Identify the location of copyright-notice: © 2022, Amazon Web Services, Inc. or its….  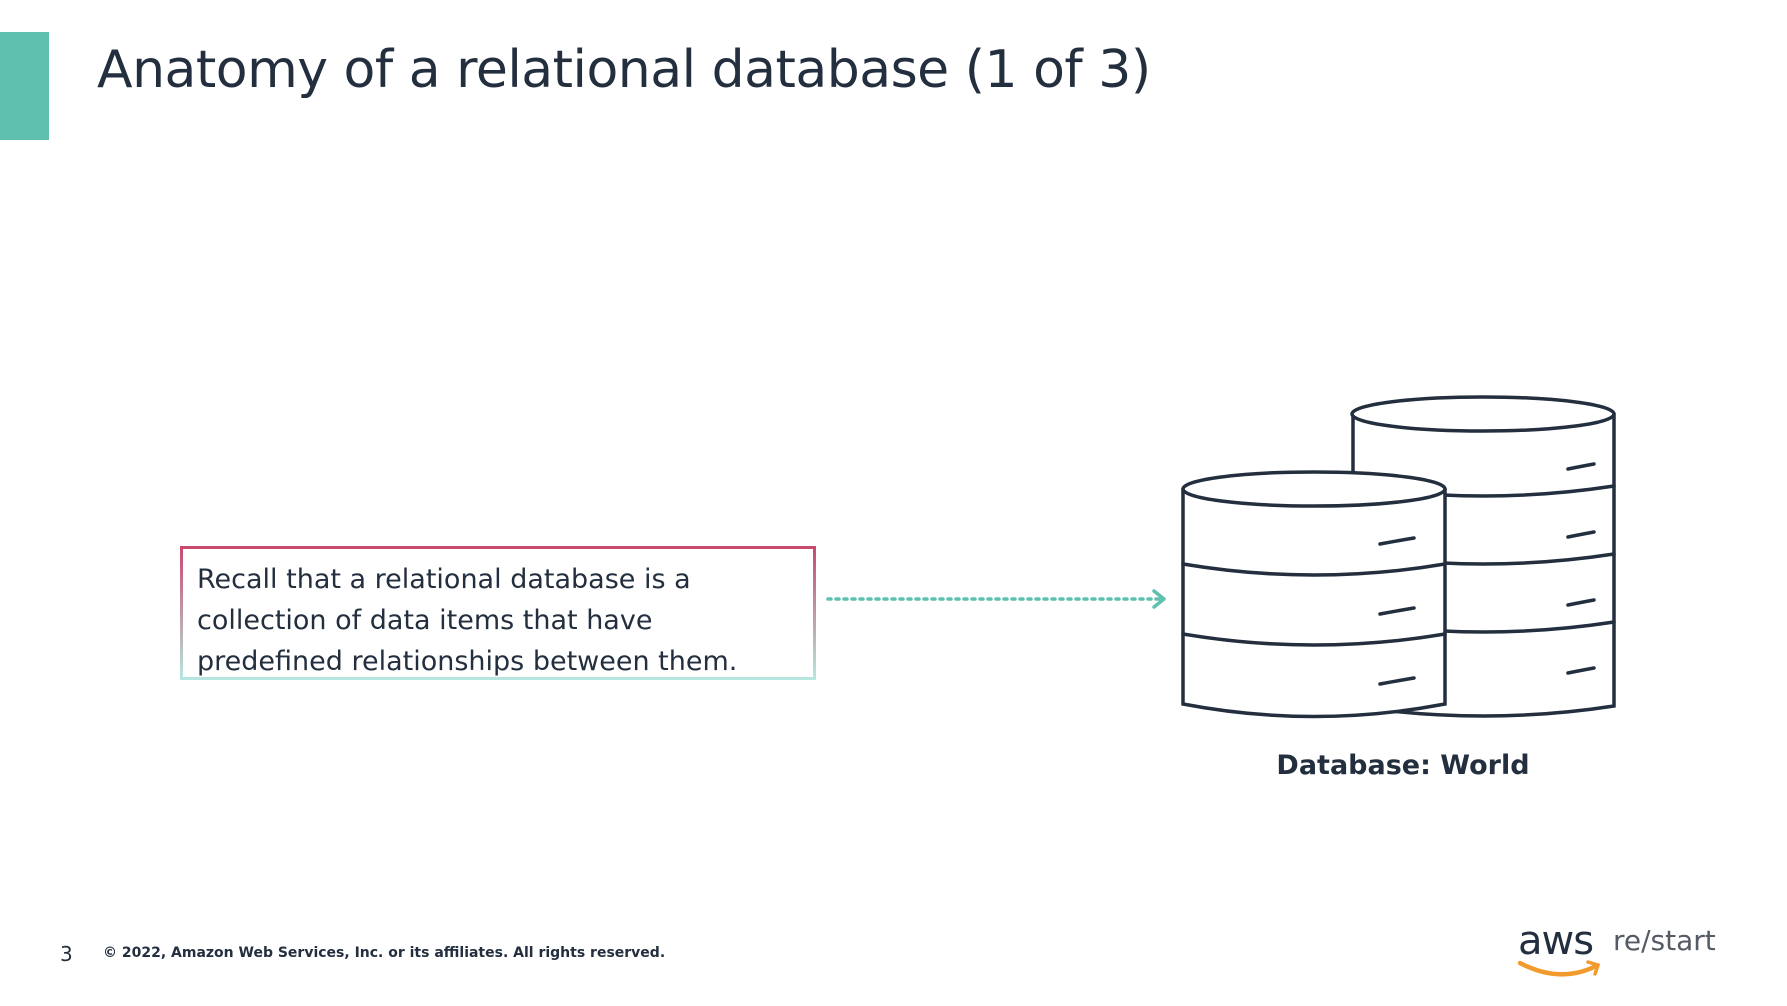
(384, 953).